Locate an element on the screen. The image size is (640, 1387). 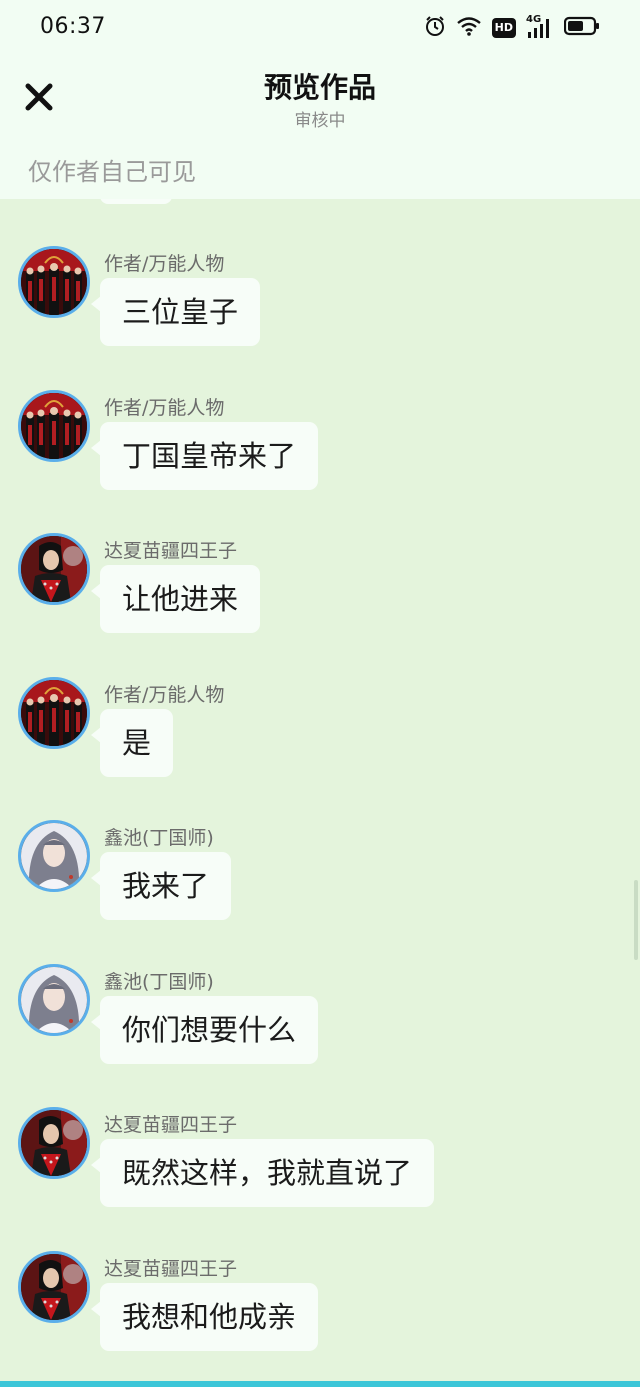
chat-message: 鑫池(丁国师) 你们想要什么 is located at coordinates (320, 1018).